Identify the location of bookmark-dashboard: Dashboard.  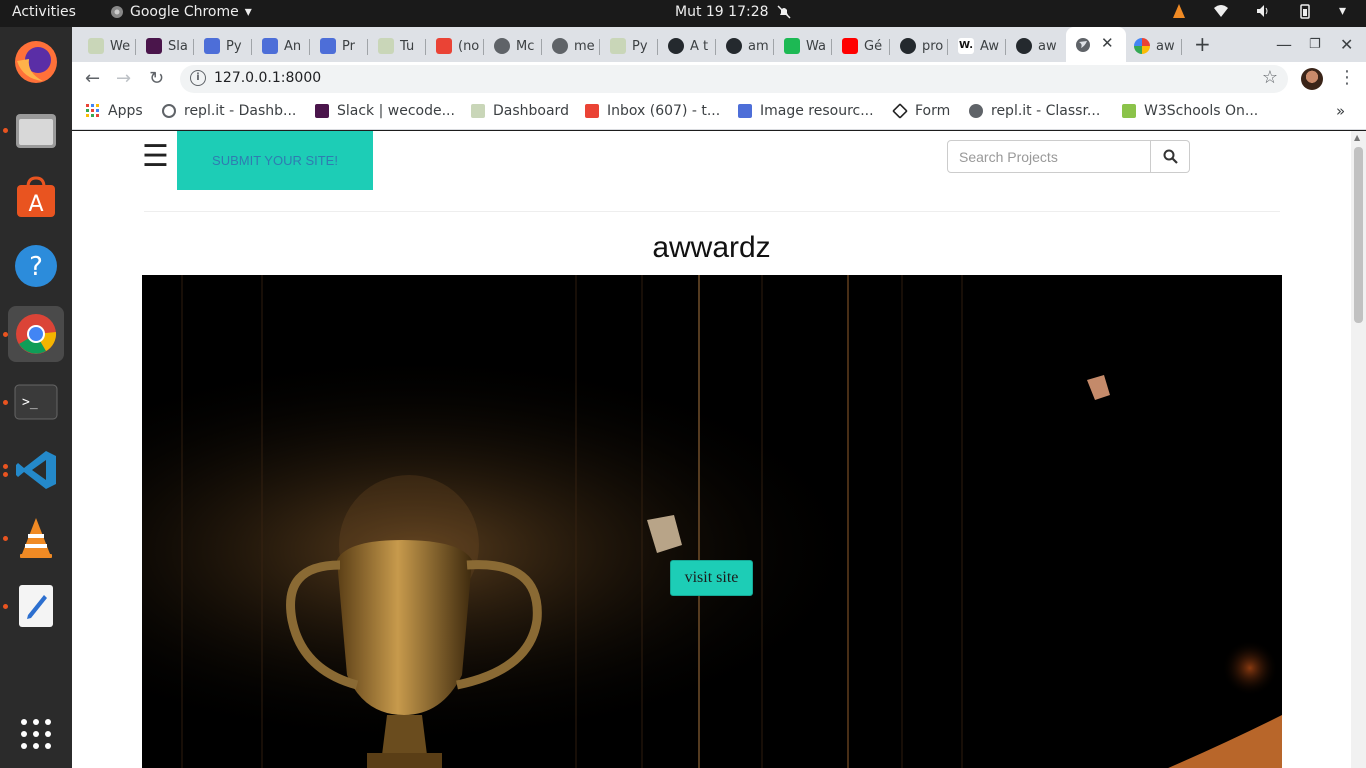
(520, 111).